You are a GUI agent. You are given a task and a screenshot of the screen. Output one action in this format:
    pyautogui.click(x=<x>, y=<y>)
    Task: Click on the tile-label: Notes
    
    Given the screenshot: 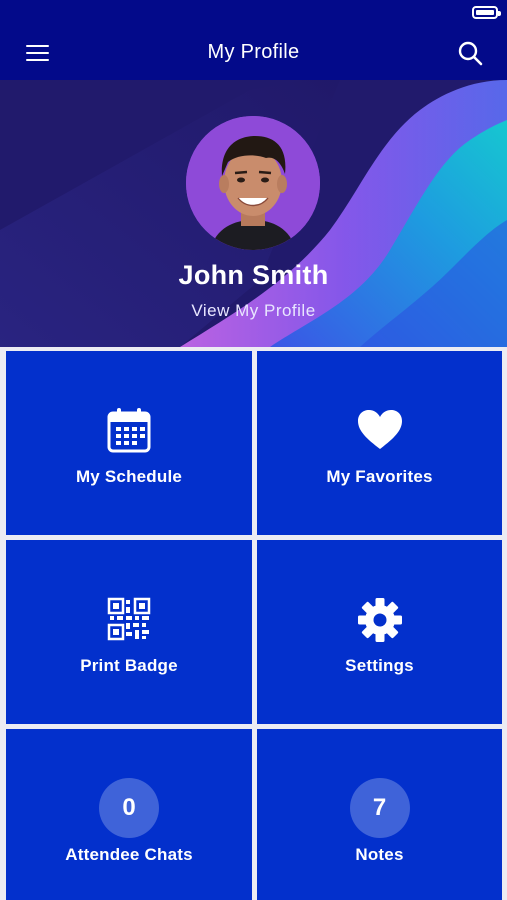 What is the action you would take?
    pyautogui.click(x=379, y=854)
    